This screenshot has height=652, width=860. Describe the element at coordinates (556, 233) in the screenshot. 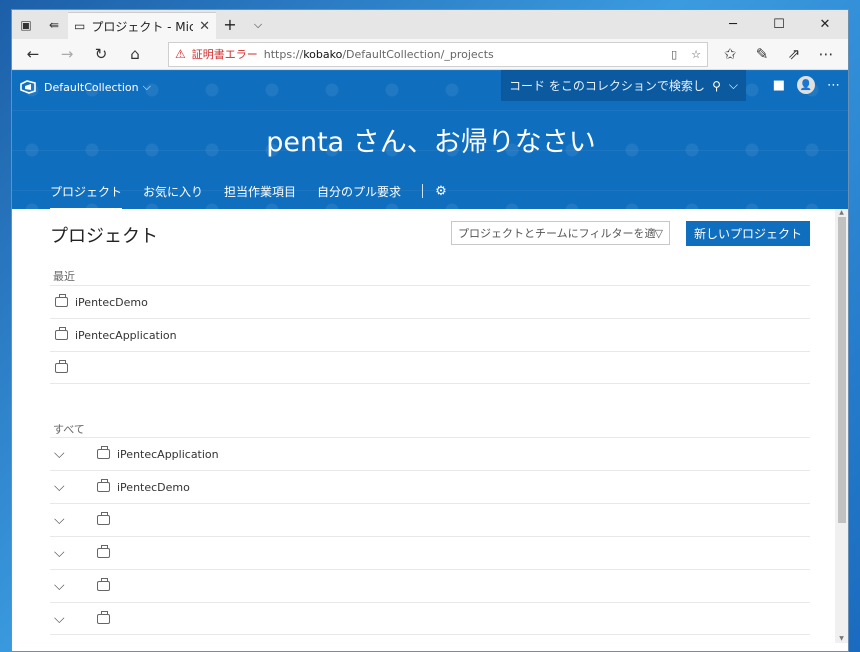

I see `filter-placeholder: プロジェクトとチームにフィルターを適用` at that location.